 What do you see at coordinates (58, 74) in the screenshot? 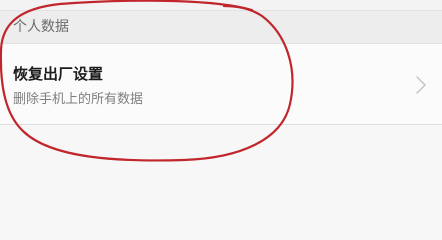
I see `factory-reset-title: 恢复出厂设置` at bounding box center [58, 74].